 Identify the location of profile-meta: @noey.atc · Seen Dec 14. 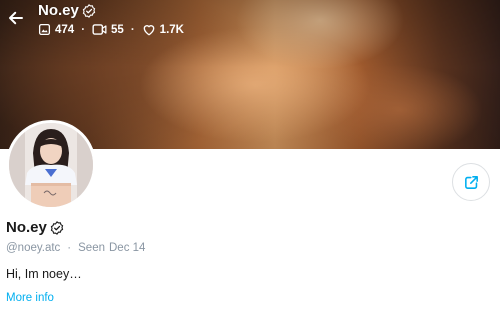
(75, 248).